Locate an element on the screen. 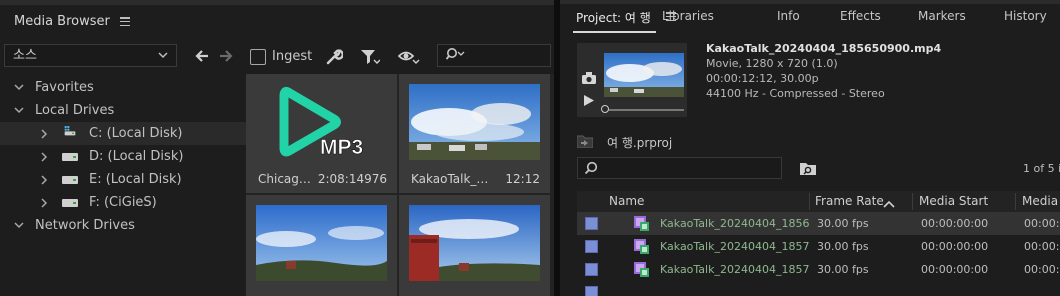  tree-label-network-drives: Network Drives is located at coordinates (85, 225).